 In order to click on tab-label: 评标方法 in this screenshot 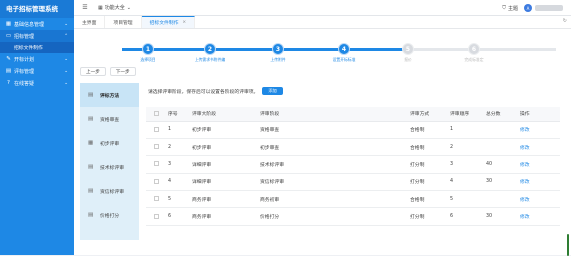, I will do `click(110, 96)`.